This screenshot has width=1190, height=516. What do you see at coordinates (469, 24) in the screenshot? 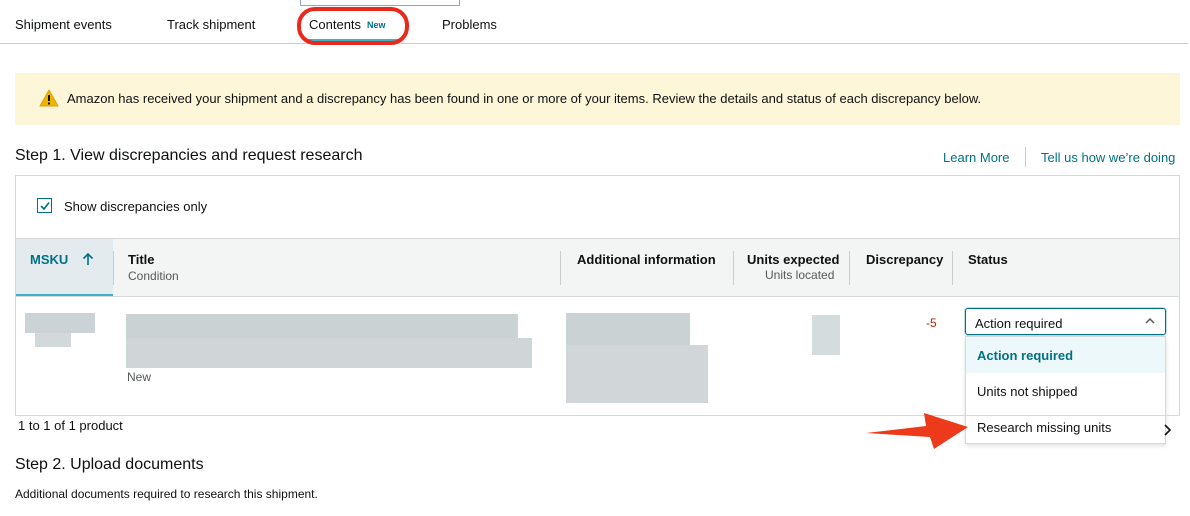
I see `tab-problems: Problems` at bounding box center [469, 24].